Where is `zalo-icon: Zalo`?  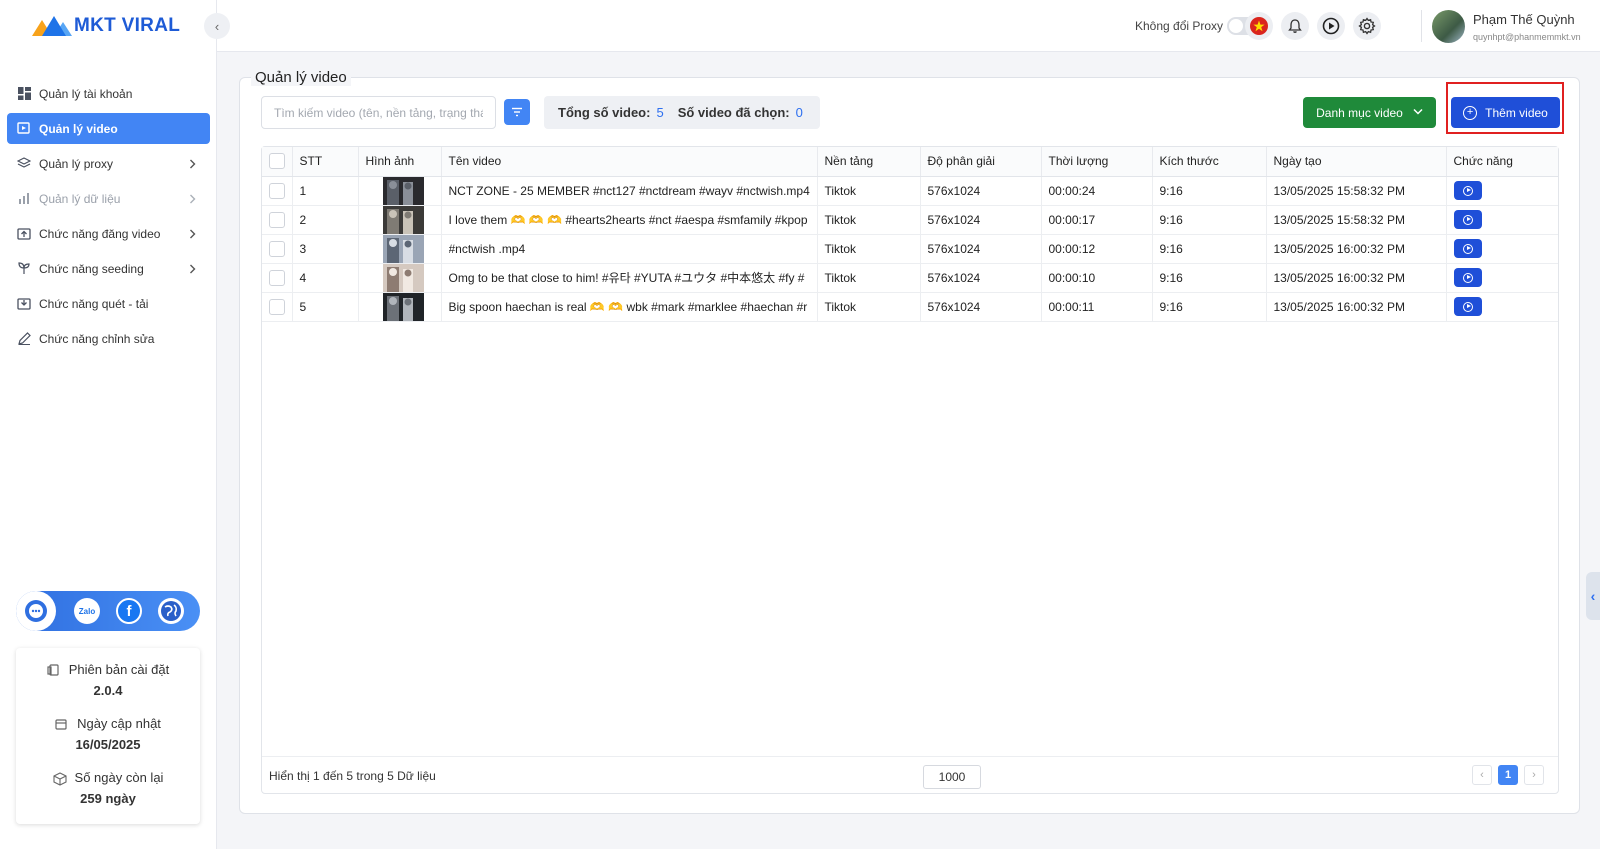 zalo-icon: Zalo is located at coordinates (87, 611).